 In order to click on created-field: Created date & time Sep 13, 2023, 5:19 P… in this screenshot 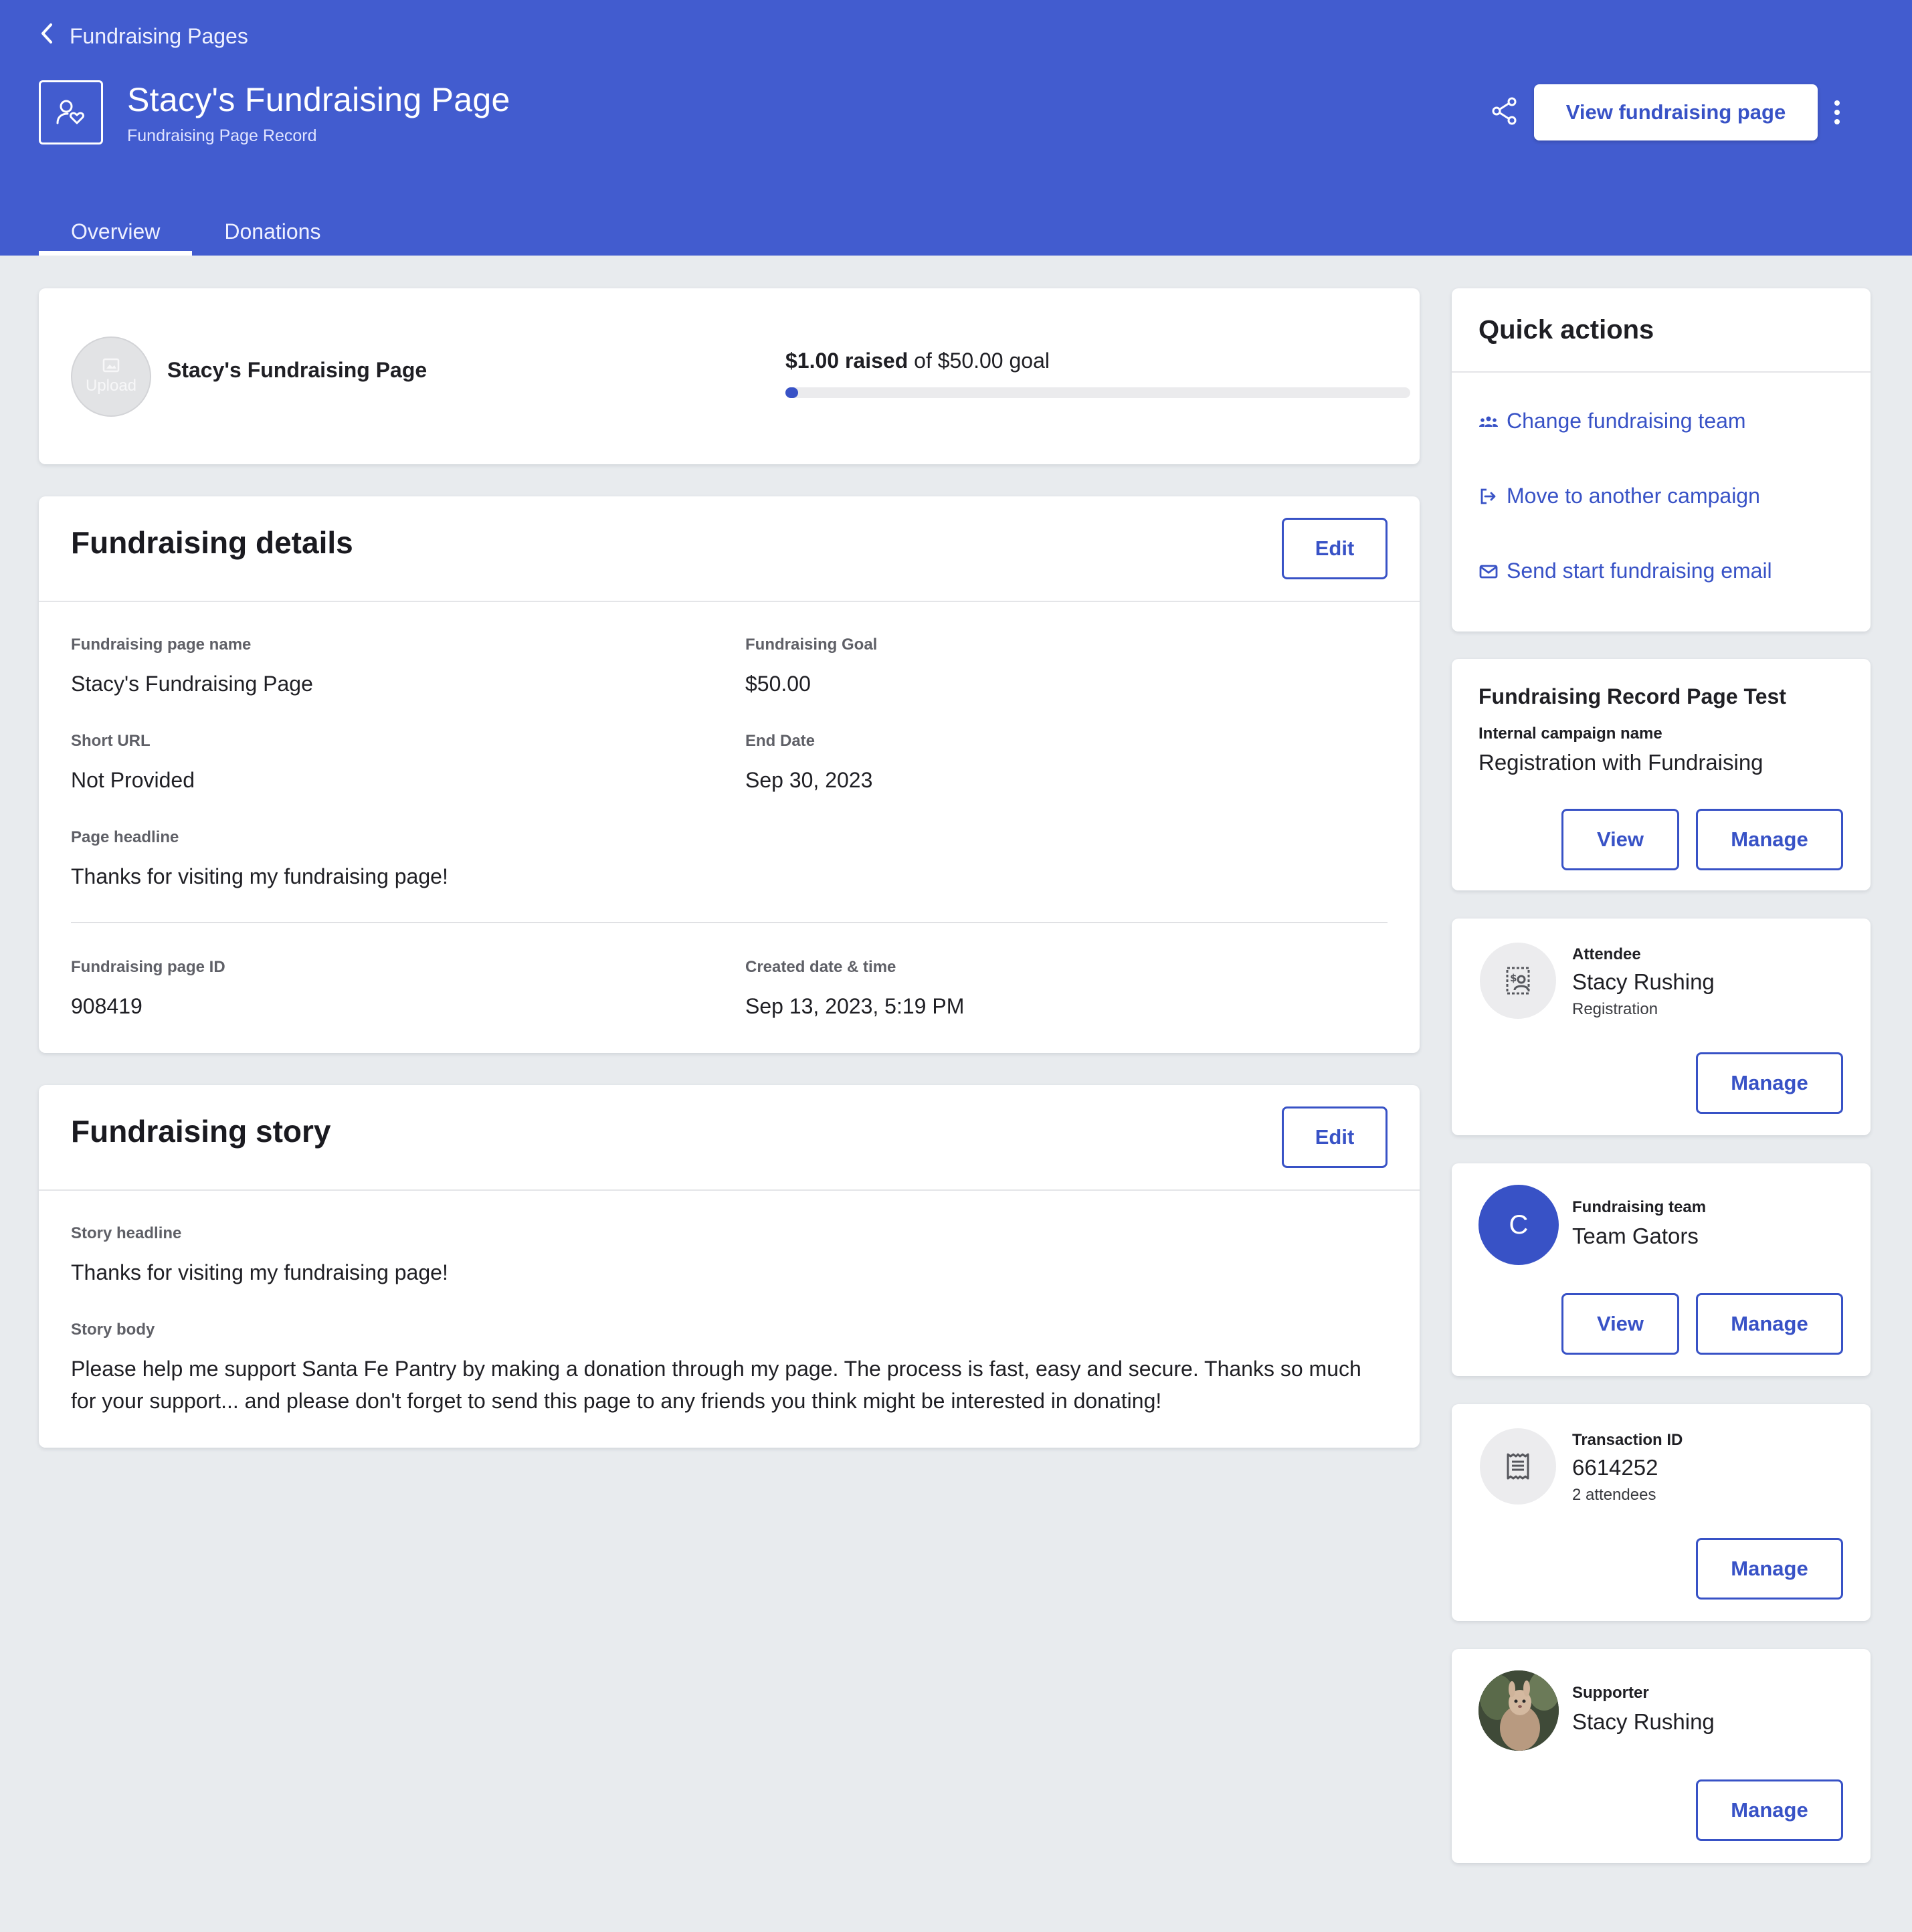, I will do `click(854, 990)`.